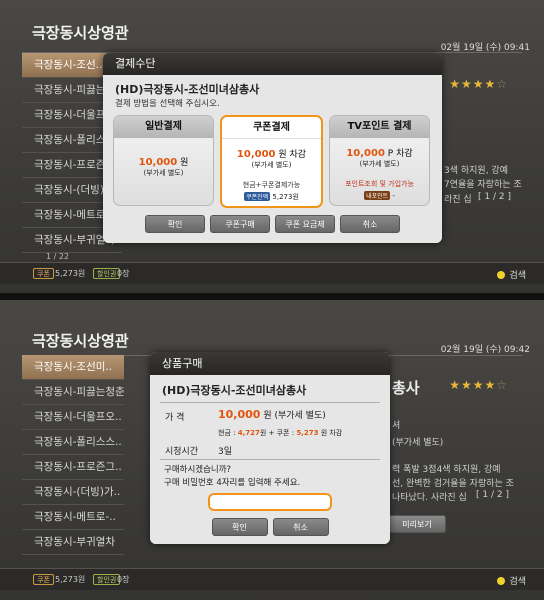  What do you see at coordinates (73, 517) in the screenshot?
I see `menu-item: 극장동시-메트로-..` at bounding box center [73, 517].